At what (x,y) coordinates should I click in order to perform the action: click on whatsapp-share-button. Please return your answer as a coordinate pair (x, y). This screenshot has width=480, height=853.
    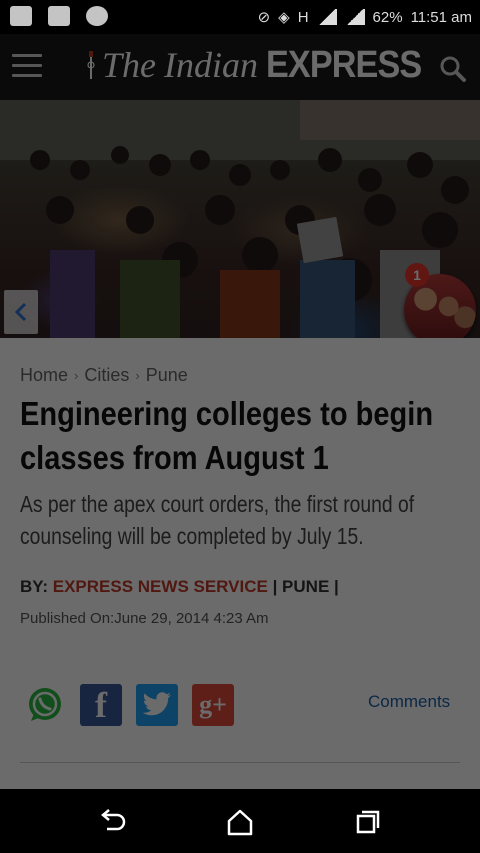
    Looking at the image, I should click on (45, 705).